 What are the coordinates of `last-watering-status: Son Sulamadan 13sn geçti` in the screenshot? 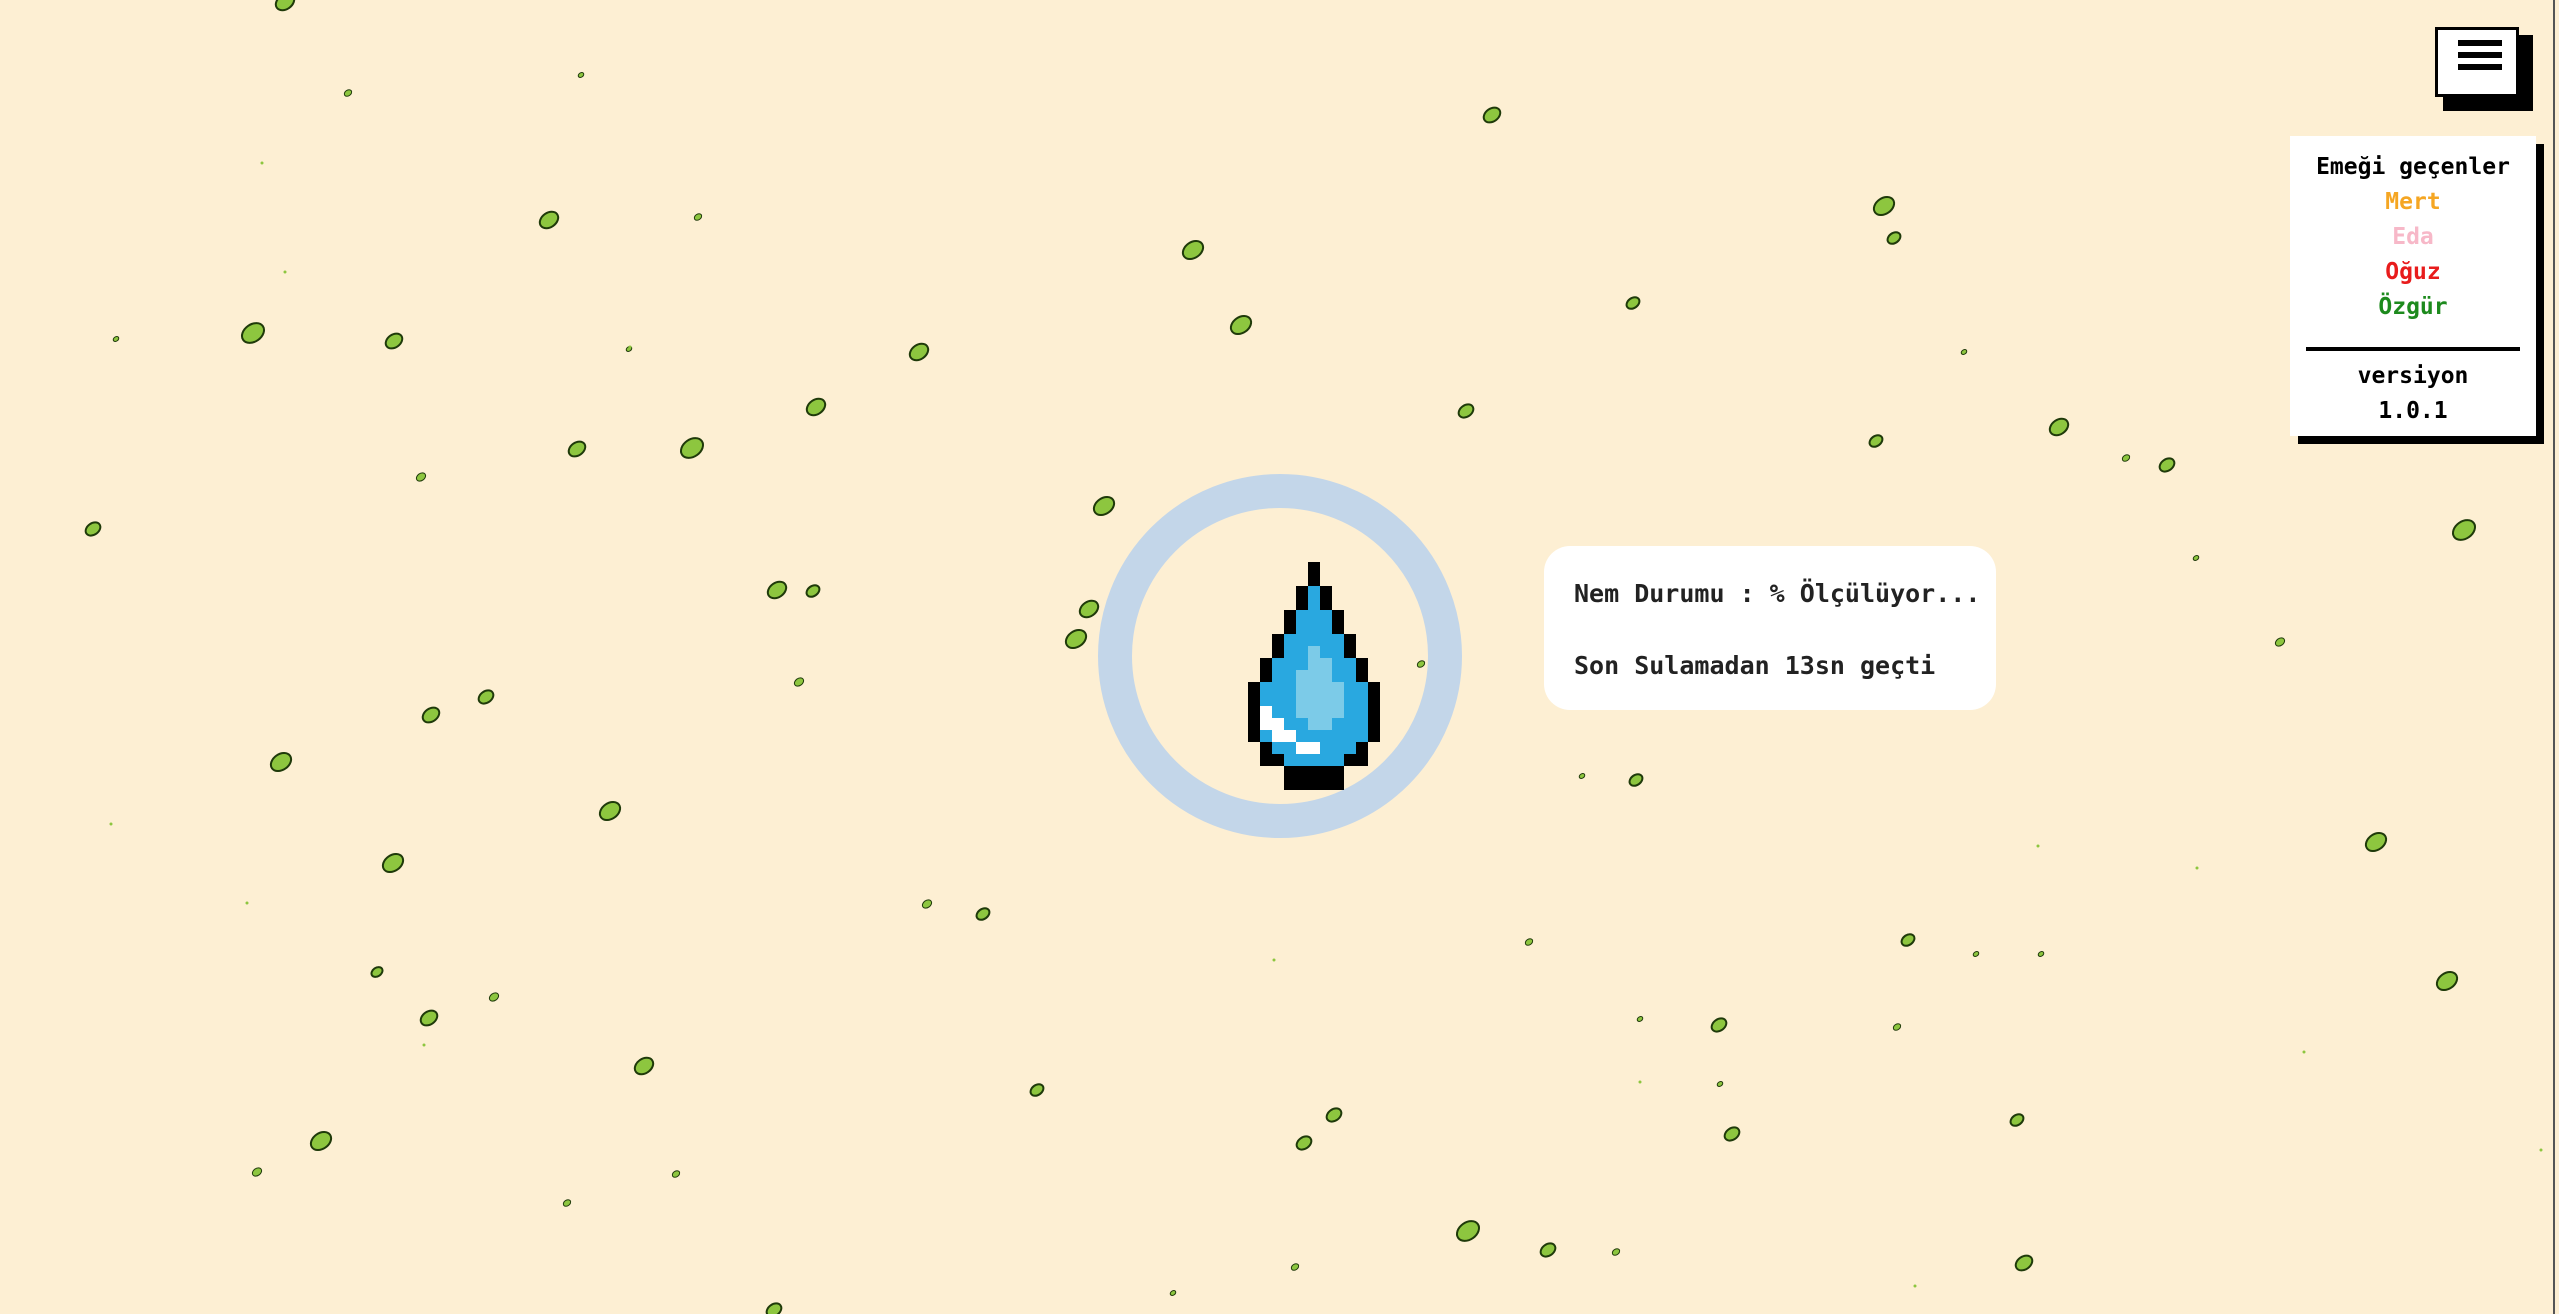 It's located at (1755, 665).